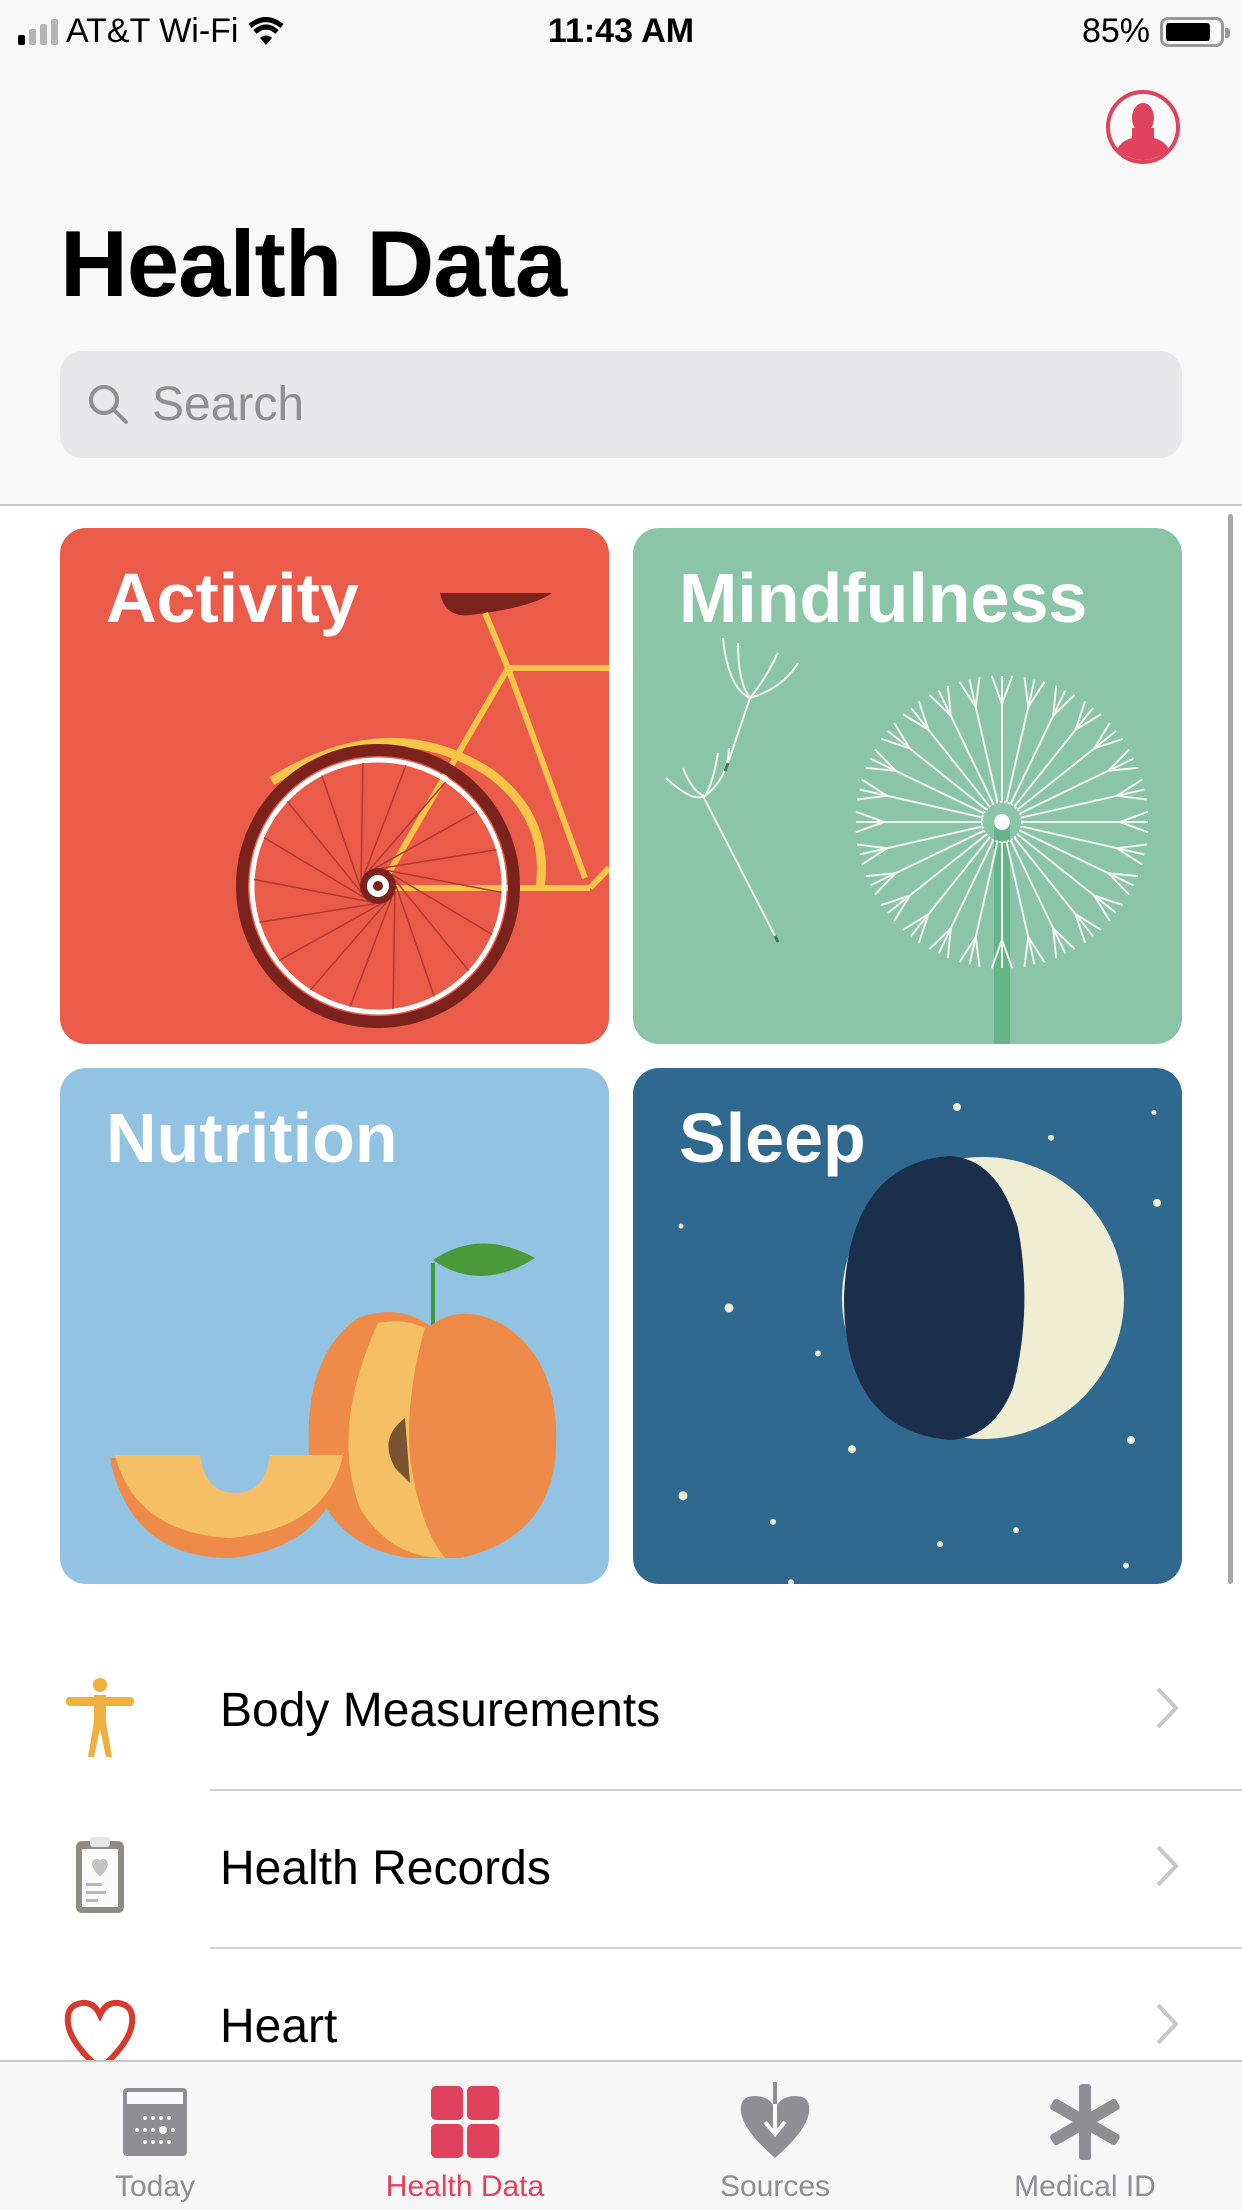  I want to click on list-item-label: Health Records, so click(385, 1868).